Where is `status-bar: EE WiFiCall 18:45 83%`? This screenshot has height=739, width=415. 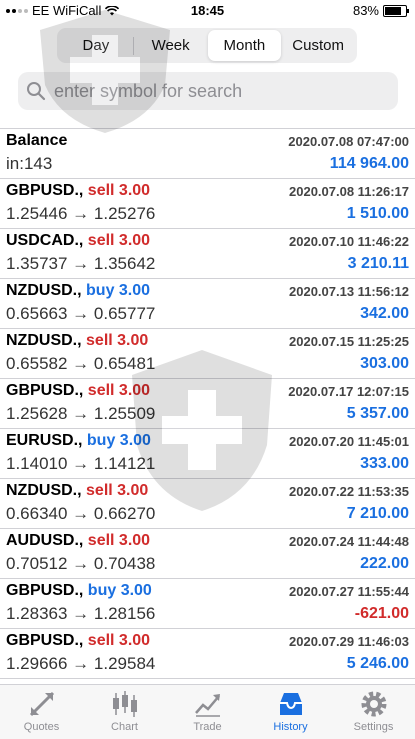
status-bar: EE WiFiCall 18:45 83% is located at coordinates (207, 11).